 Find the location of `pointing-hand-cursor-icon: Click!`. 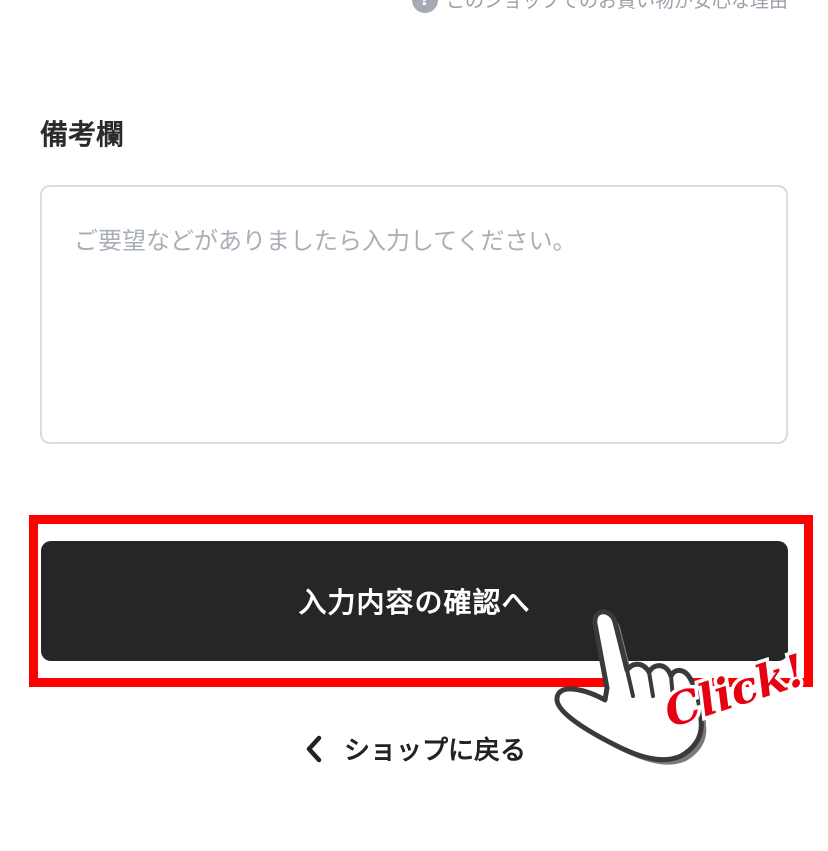

pointing-hand-cursor-icon: Click! is located at coordinates (684, 687).